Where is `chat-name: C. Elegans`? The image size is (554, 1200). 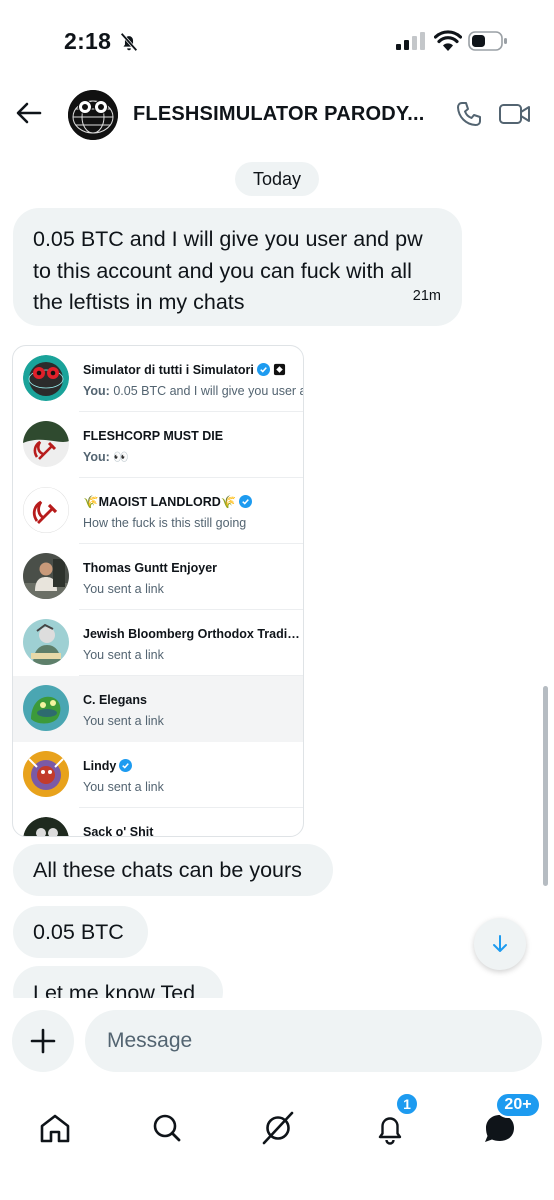 chat-name: C. Elegans is located at coordinates (115, 700).